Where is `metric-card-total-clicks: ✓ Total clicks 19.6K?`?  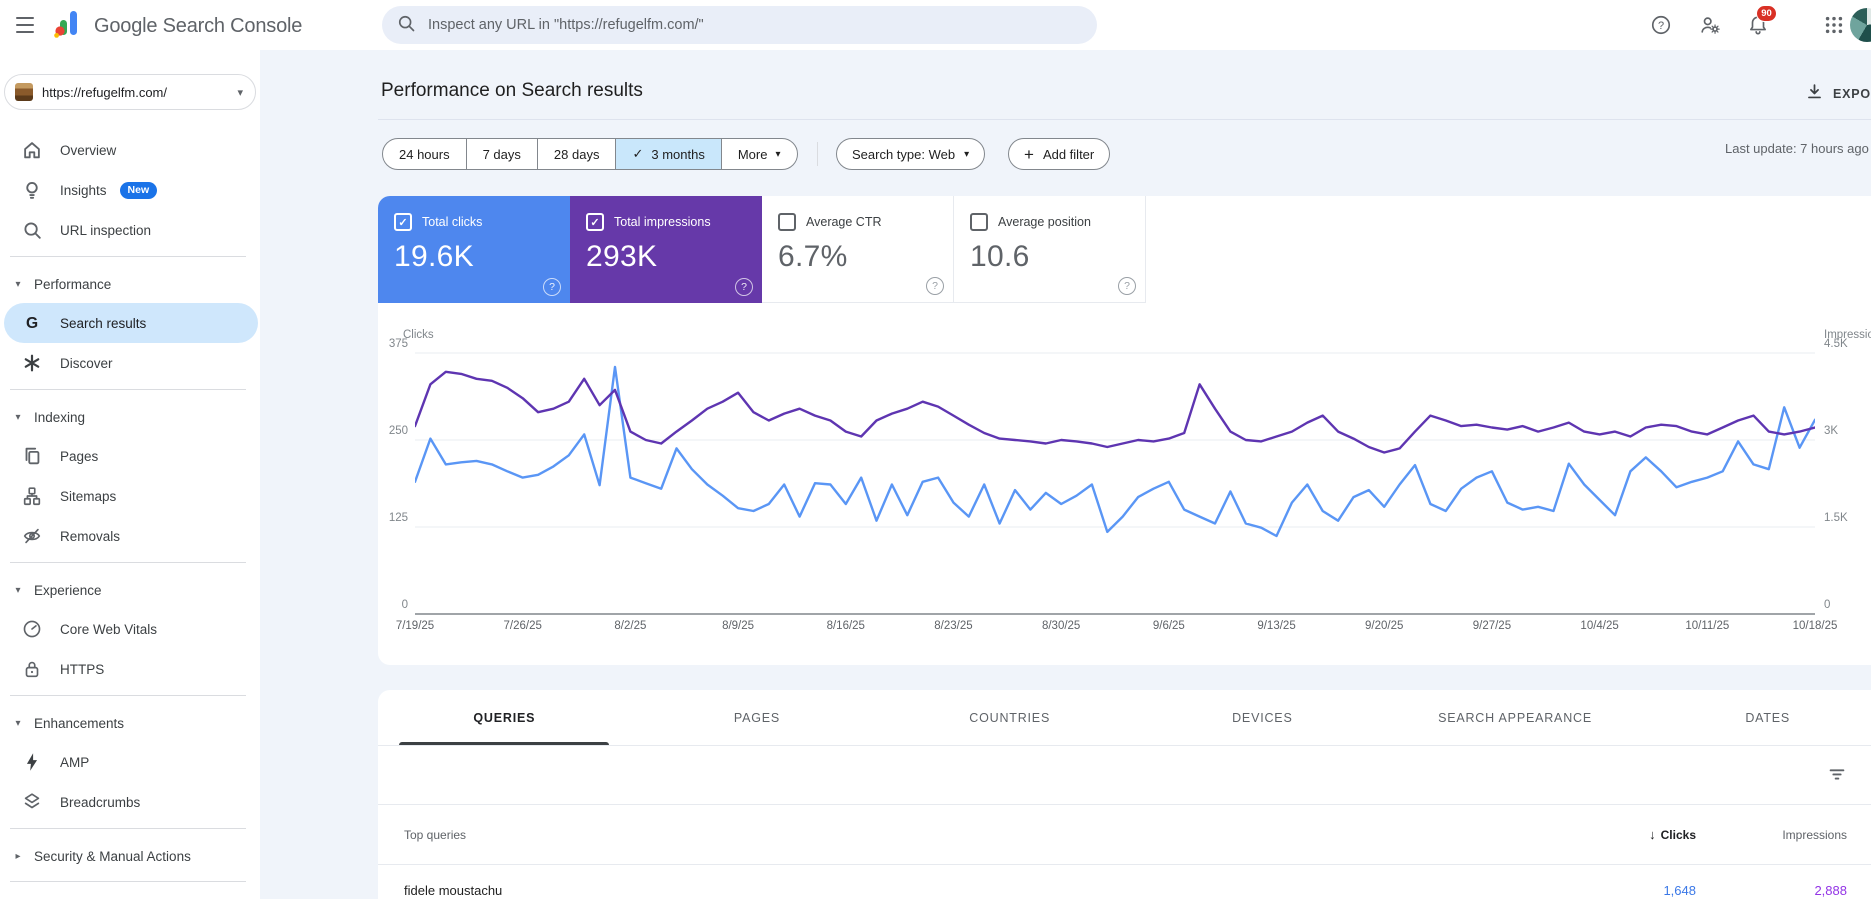 metric-card-total-clicks: ✓ Total clicks 19.6K? is located at coordinates (474, 249).